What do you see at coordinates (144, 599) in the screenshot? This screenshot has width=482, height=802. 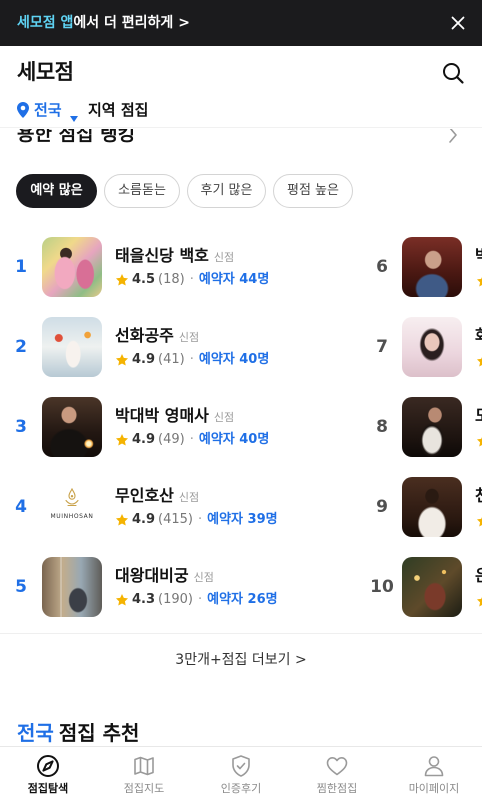 I see `rating-score: 4.3` at bounding box center [144, 599].